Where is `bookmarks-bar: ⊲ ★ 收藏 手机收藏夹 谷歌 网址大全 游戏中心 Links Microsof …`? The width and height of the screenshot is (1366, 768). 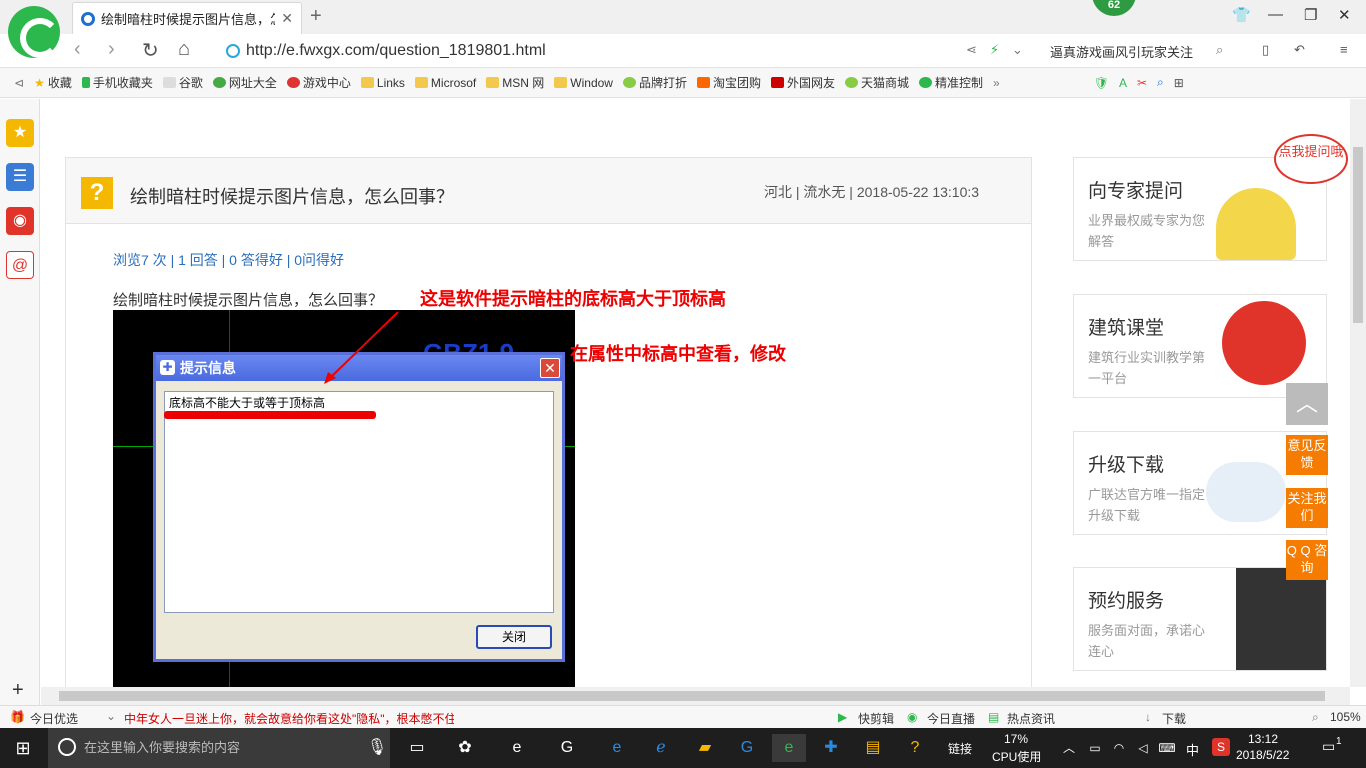
bookmarks-bar: ⊲ ★ 收藏 手机收藏夹 谷歌 网址大全 游戏中心 Links Microsof … is located at coordinates (683, 83).